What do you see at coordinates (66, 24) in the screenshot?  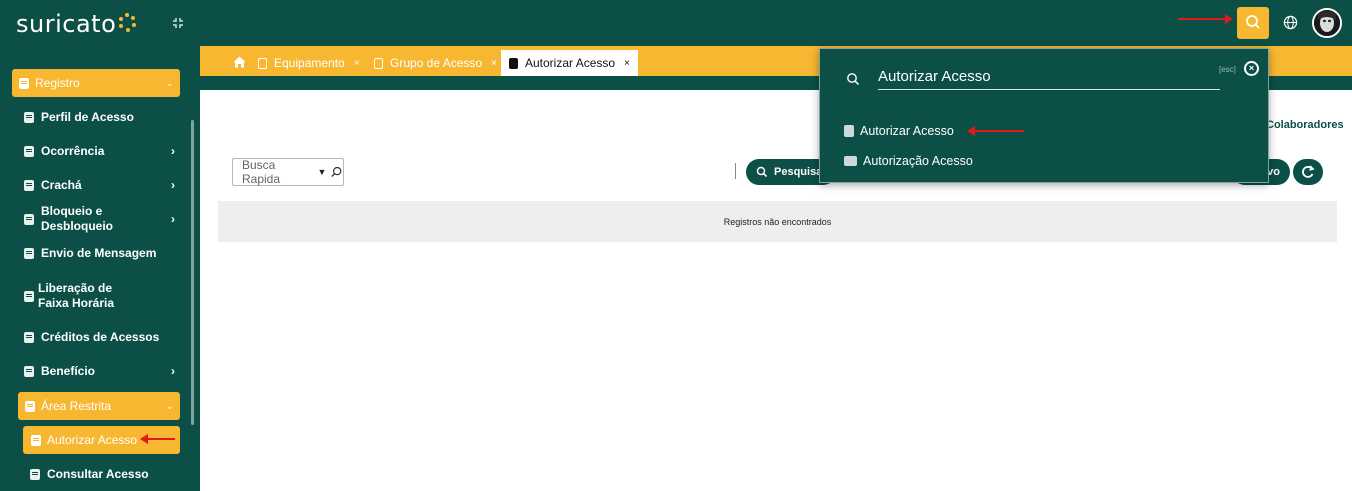 I see `app-logo: suricato` at bounding box center [66, 24].